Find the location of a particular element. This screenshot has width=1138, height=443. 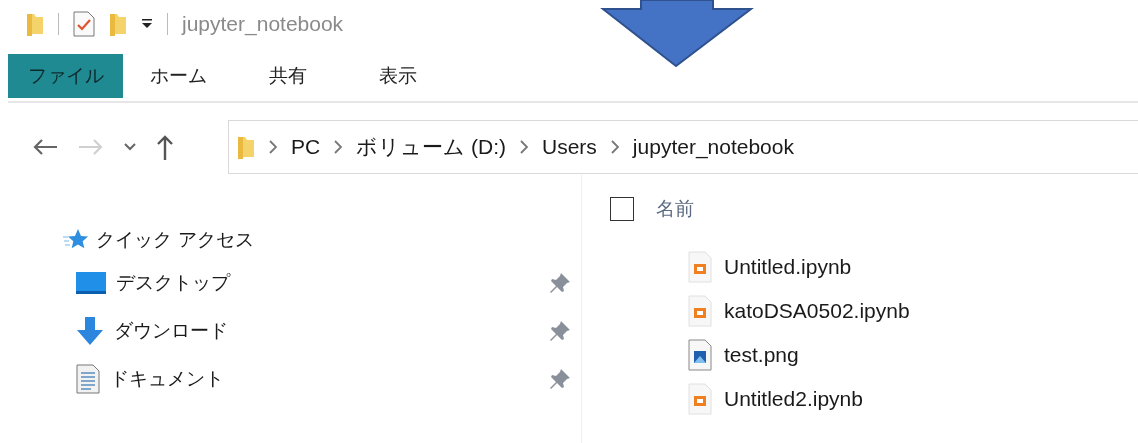

breadcrumb: jupyter_notebook is located at coordinates (713, 147).